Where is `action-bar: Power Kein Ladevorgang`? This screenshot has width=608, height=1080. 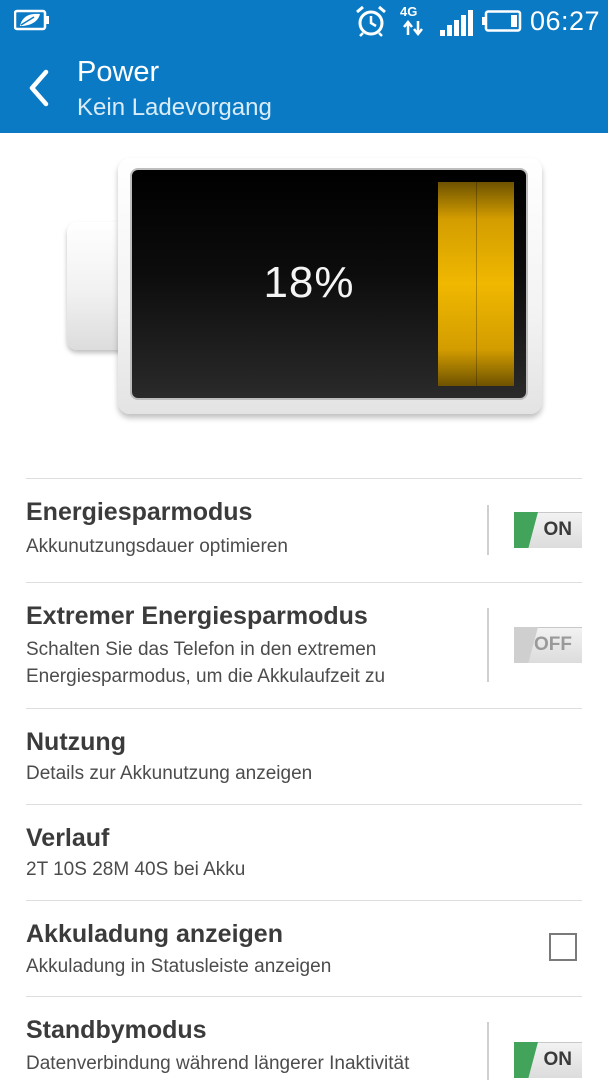
action-bar: Power Kein Ladevorgang is located at coordinates (304, 87).